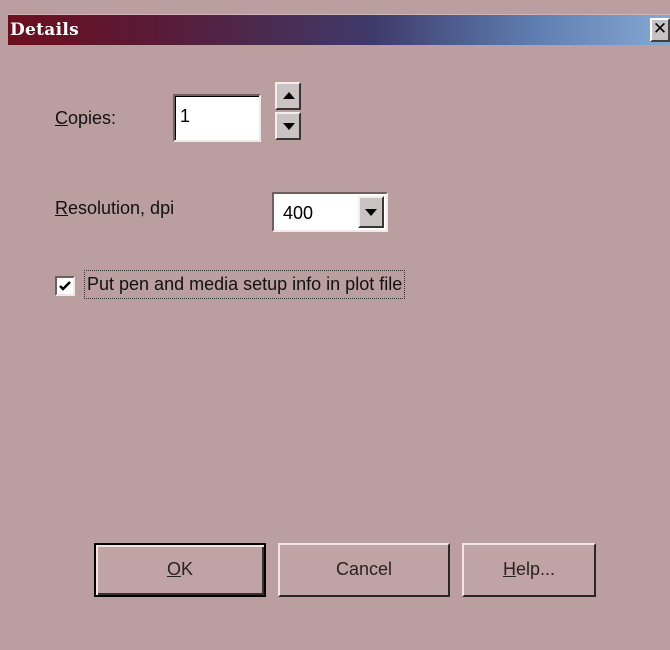 The height and width of the screenshot is (650, 670). Describe the element at coordinates (330, 212) in the screenshot. I see `resolution-select: 400` at that location.